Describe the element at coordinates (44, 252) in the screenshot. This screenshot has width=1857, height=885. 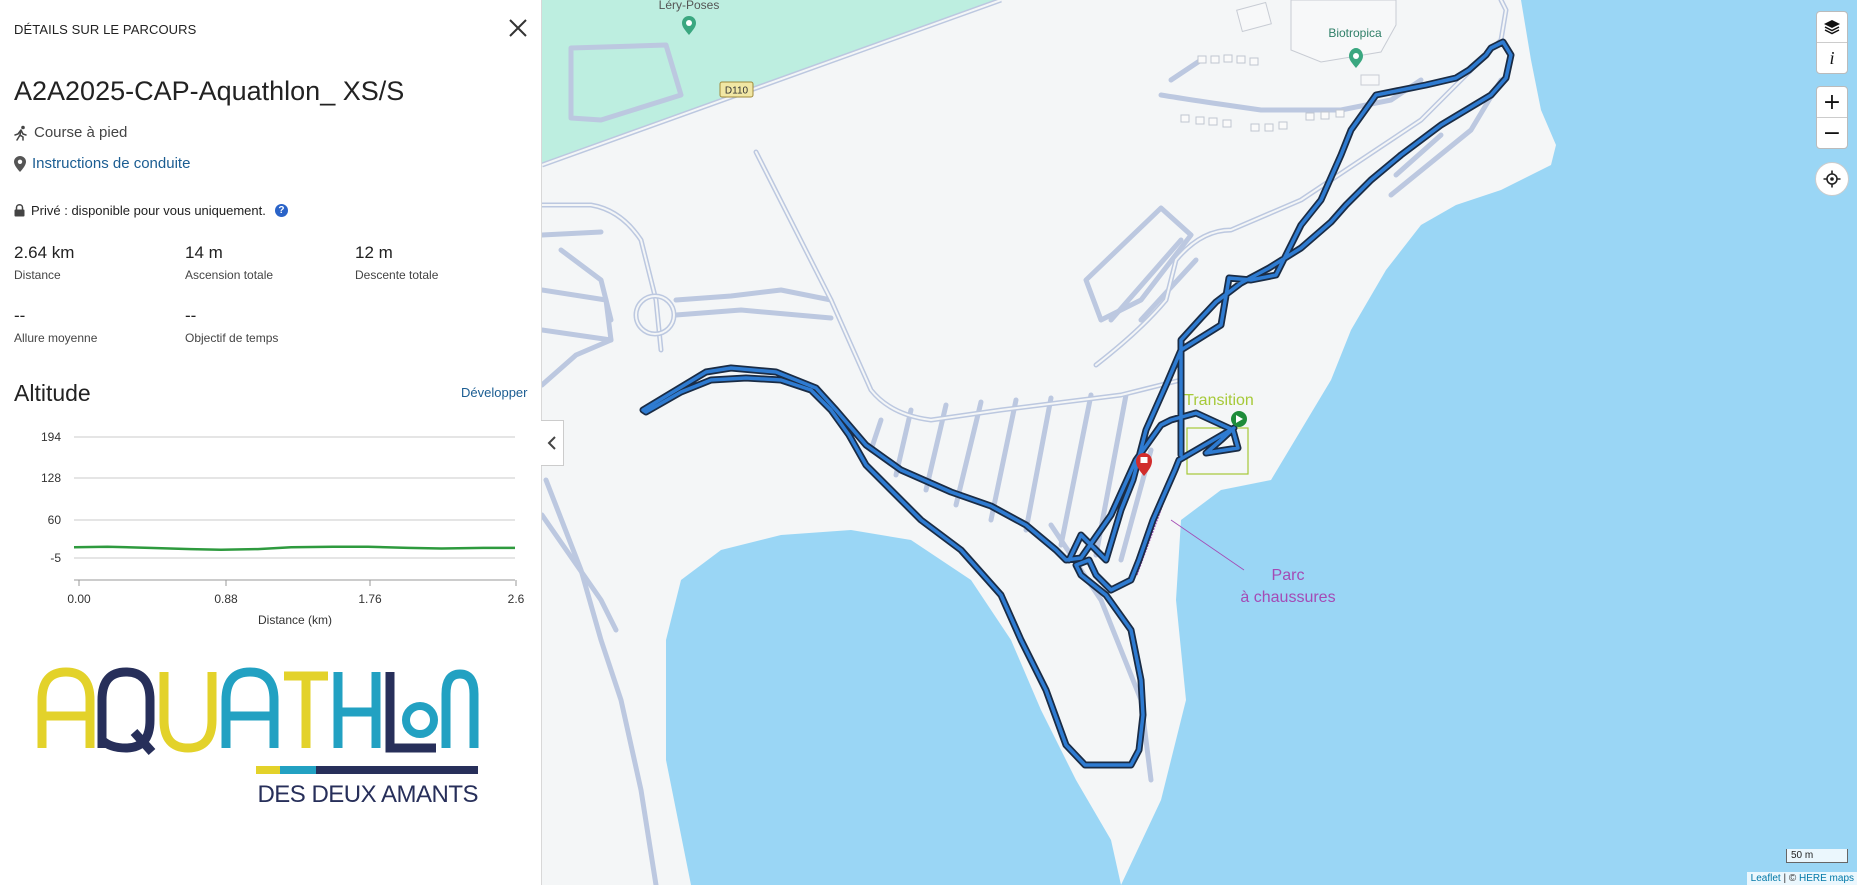
I see `stat-value: 2.64 km` at that location.